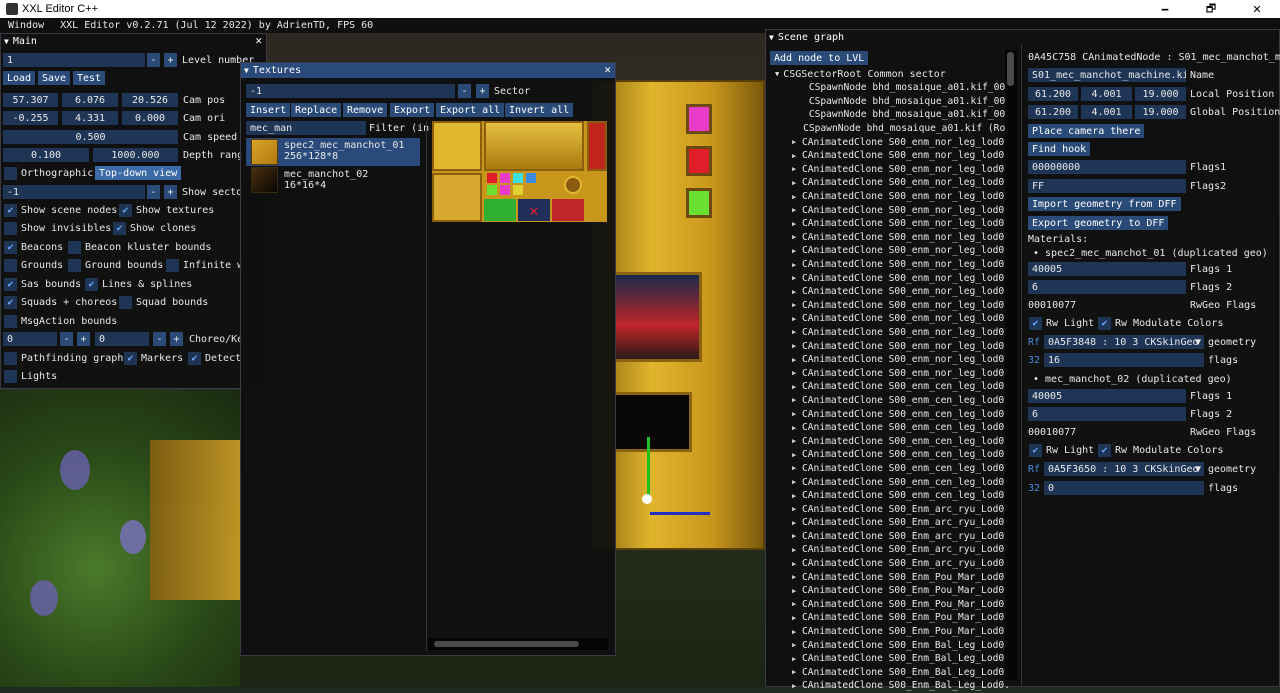 This screenshot has width=1280, height=693. I want to click on choreo-a-minus-button: -, so click(66, 339).